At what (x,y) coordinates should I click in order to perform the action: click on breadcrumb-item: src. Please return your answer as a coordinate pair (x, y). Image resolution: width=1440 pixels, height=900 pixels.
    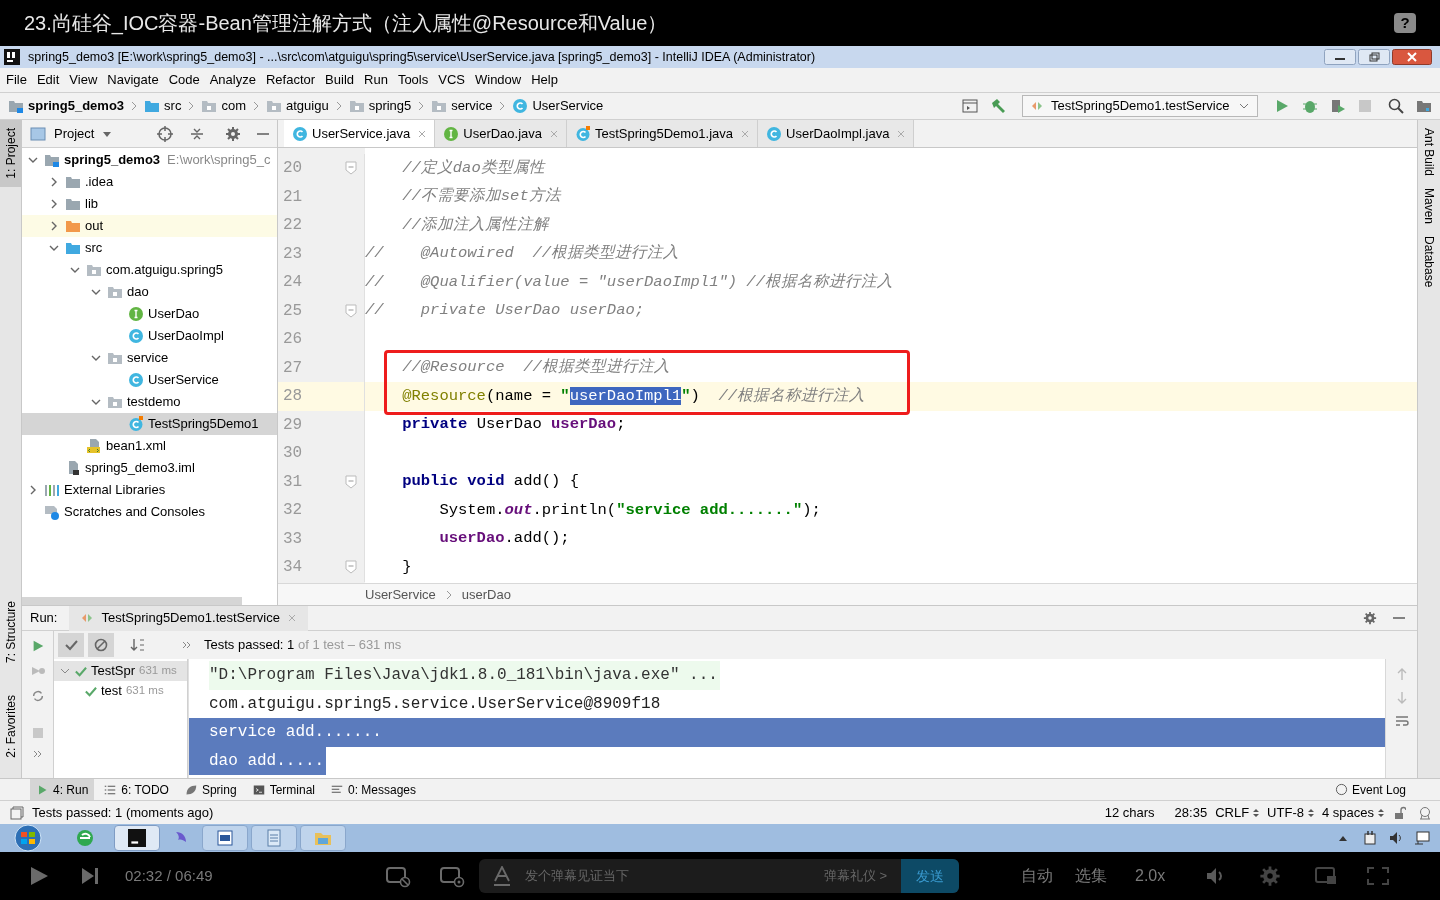
    Looking at the image, I should click on (173, 106).